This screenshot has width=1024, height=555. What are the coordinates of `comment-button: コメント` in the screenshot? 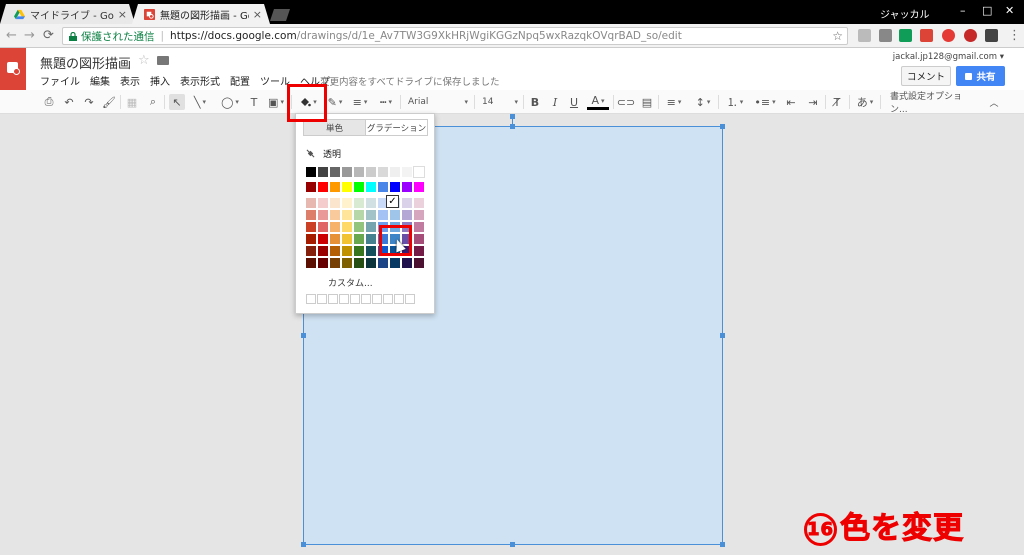 It's located at (926, 76).